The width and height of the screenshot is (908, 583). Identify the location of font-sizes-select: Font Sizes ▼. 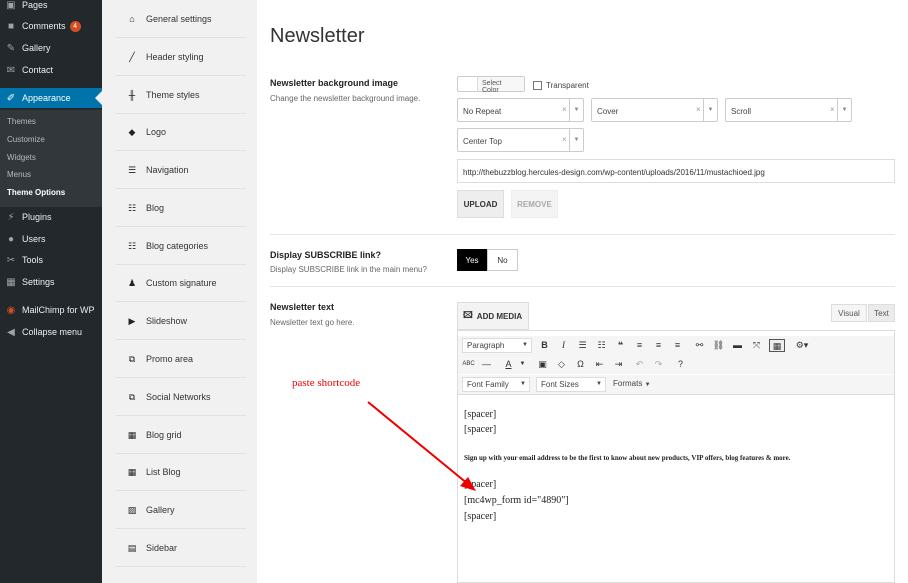
(571, 384).